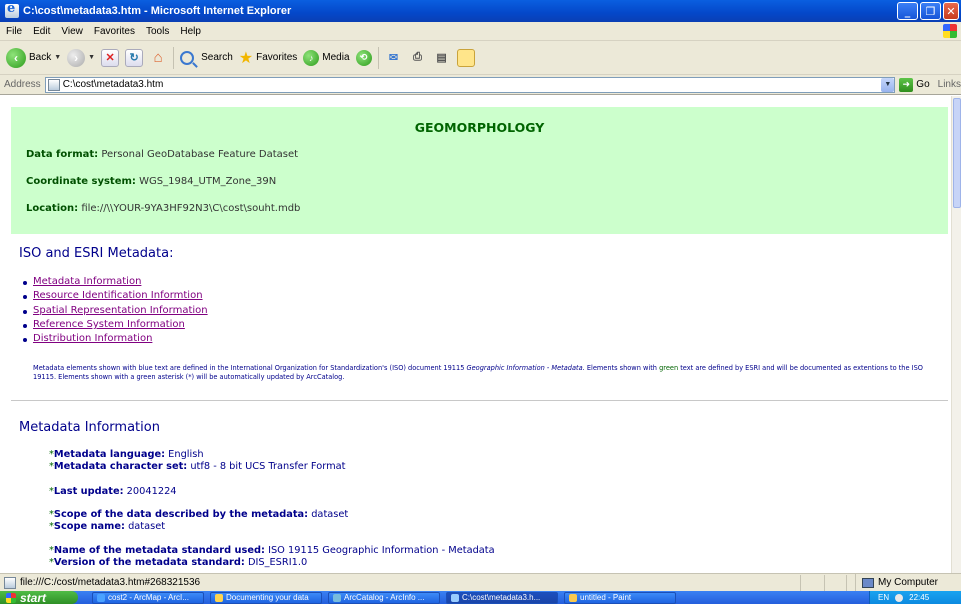 The width and height of the screenshot is (961, 604). I want to click on mail-button: ✉, so click(394, 58).